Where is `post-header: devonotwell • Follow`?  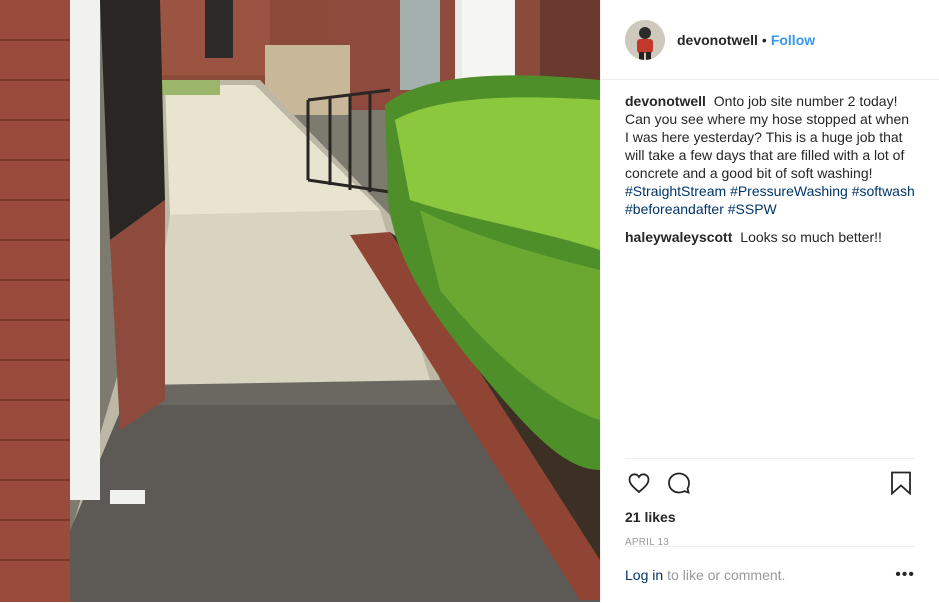 post-header: devonotwell • Follow is located at coordinates (770, 40).